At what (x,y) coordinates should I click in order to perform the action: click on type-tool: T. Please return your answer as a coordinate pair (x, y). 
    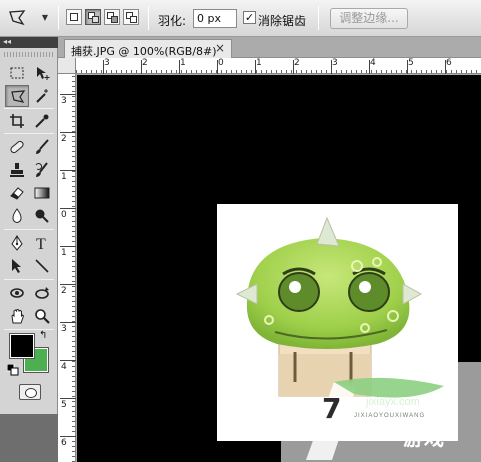
    Looking at the image, I should click on (42, 243).